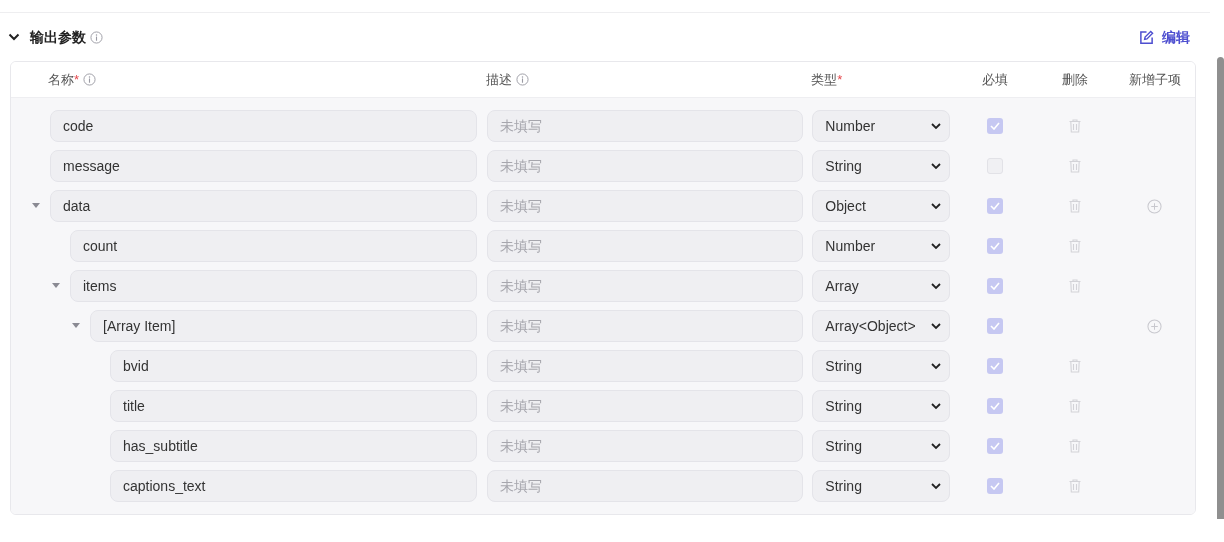 Image resolution: width=1224 pixels, height=542 pixels. I want to click on column-header: 新增子项, so click(1154, 79).